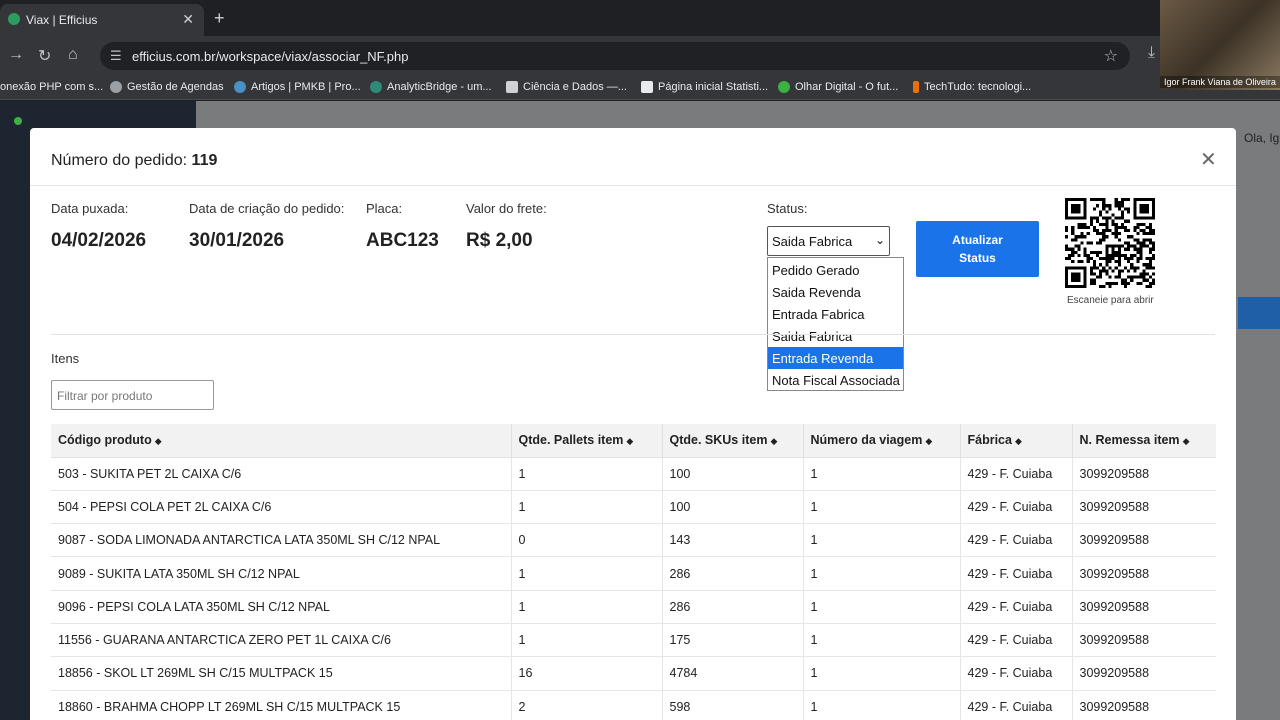 This screenshot has height=720, width=1280. What do you see at coordinates (134, 160) in the screenshot?
I see `modal-title: Número do pedido: 119` at bounding box center [134, 160].